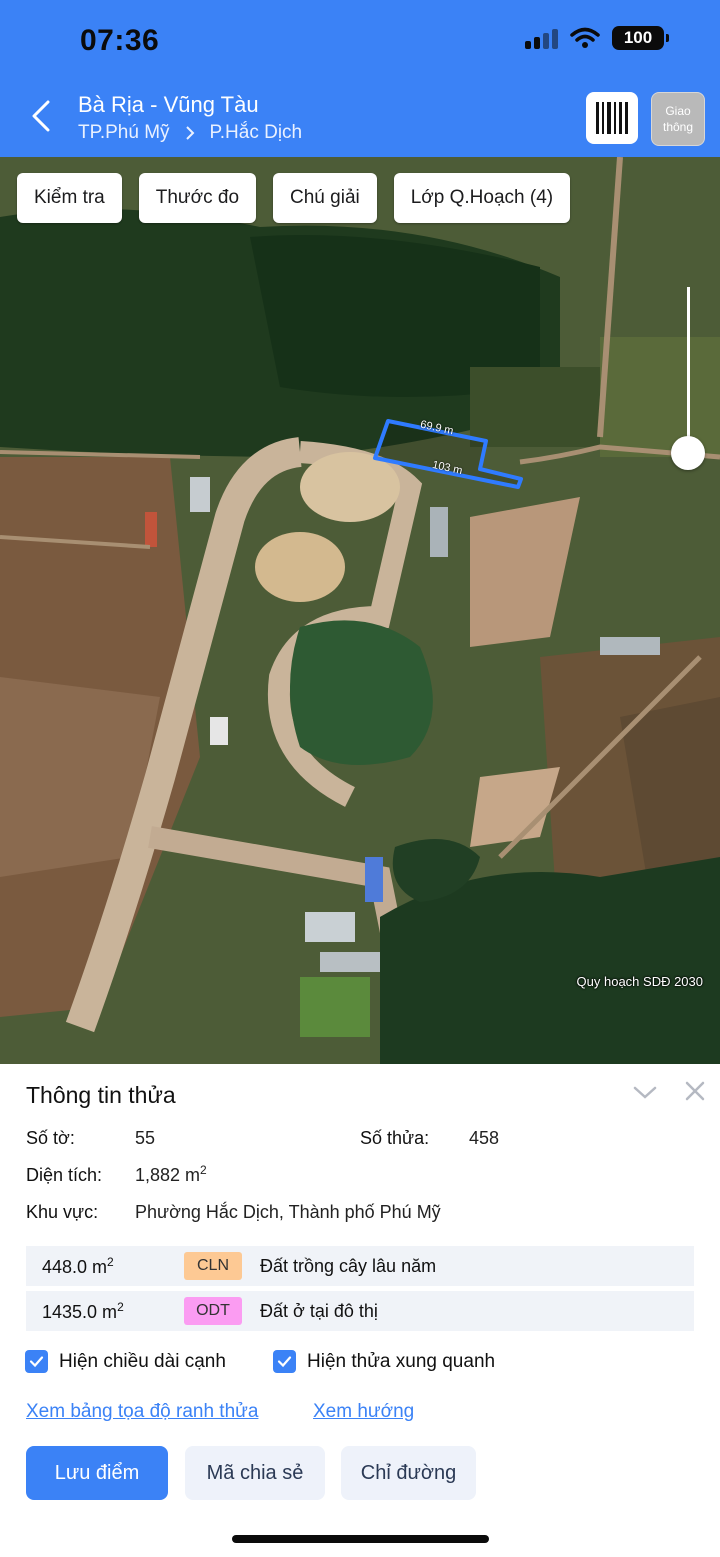 The height and width of the screenshot is (1557, 720). I want to click on breadcrumb-city: TP.Phú Mỹ, so click(124, 133).